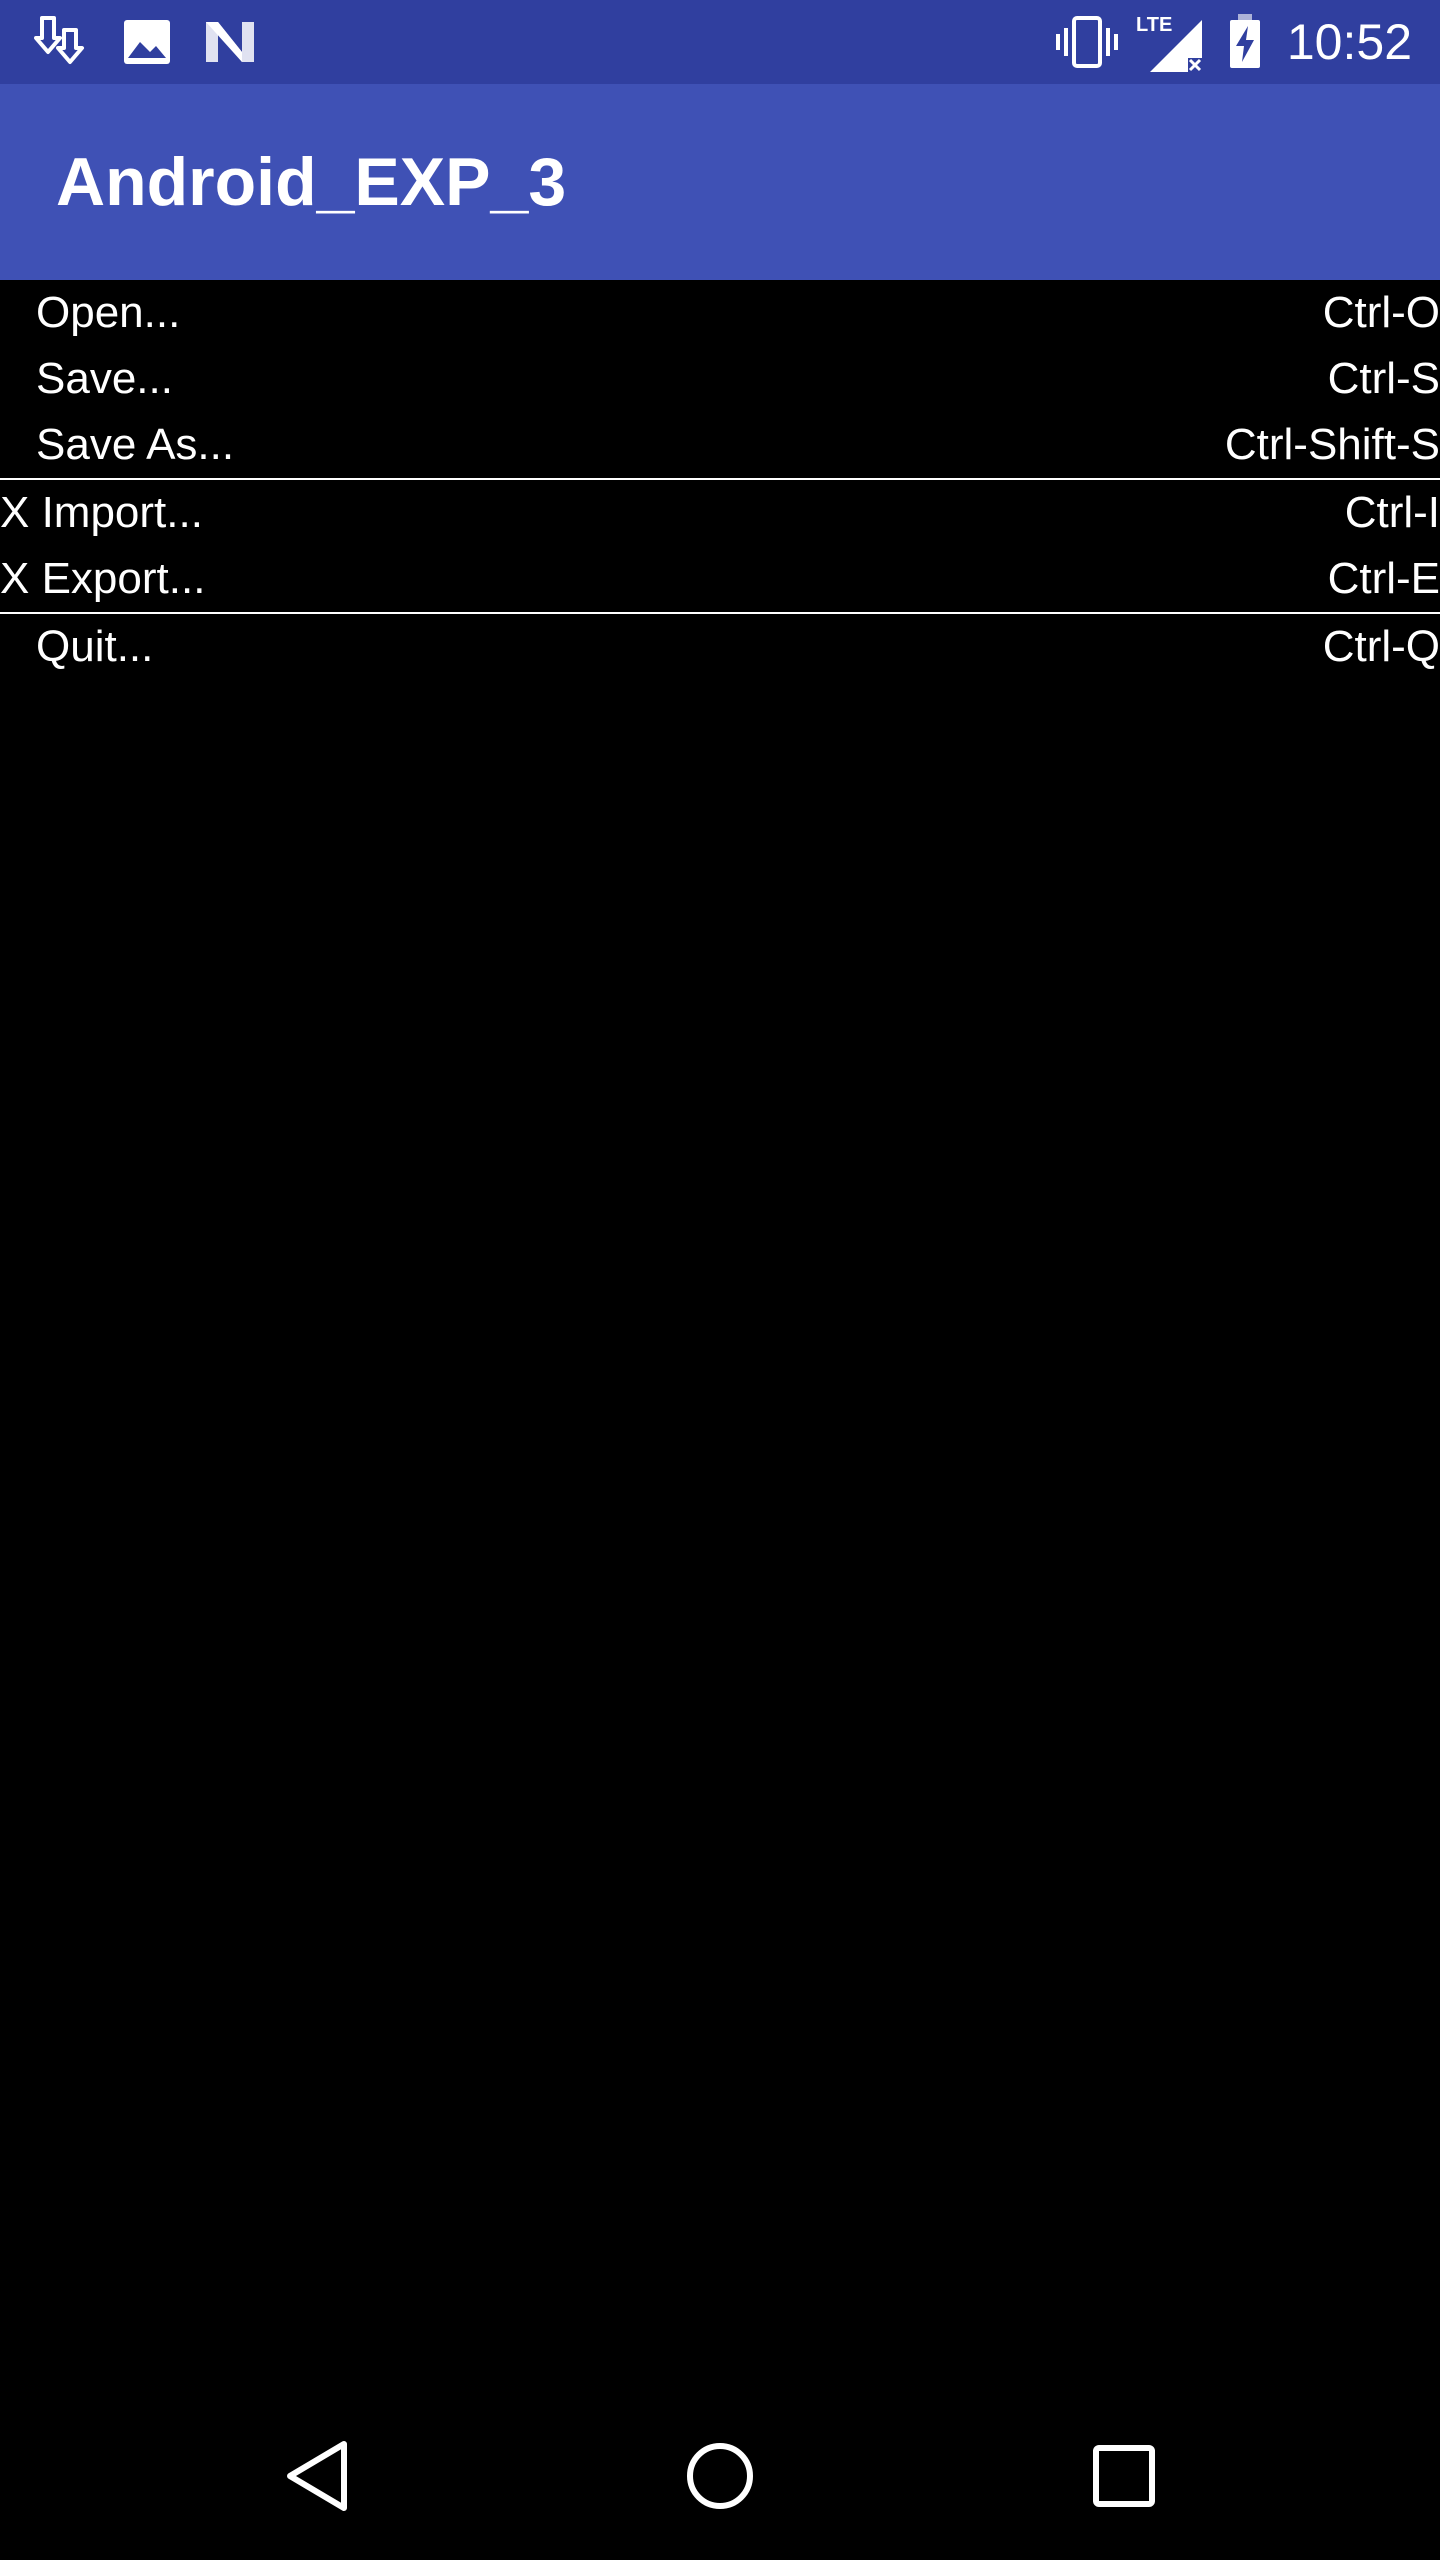 Image resolution: width=1440 pixels, height=2560 pixels. I want to click on back-icon, so click(318, 2476).